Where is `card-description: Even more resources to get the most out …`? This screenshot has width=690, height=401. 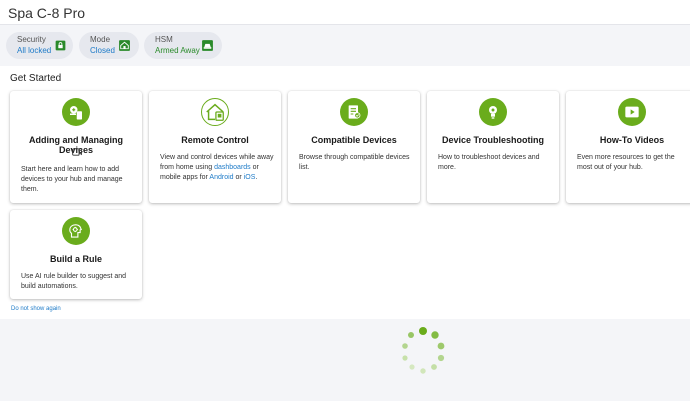 card-description: Even more resources to get the most out … is located at coordinates (626, 162).